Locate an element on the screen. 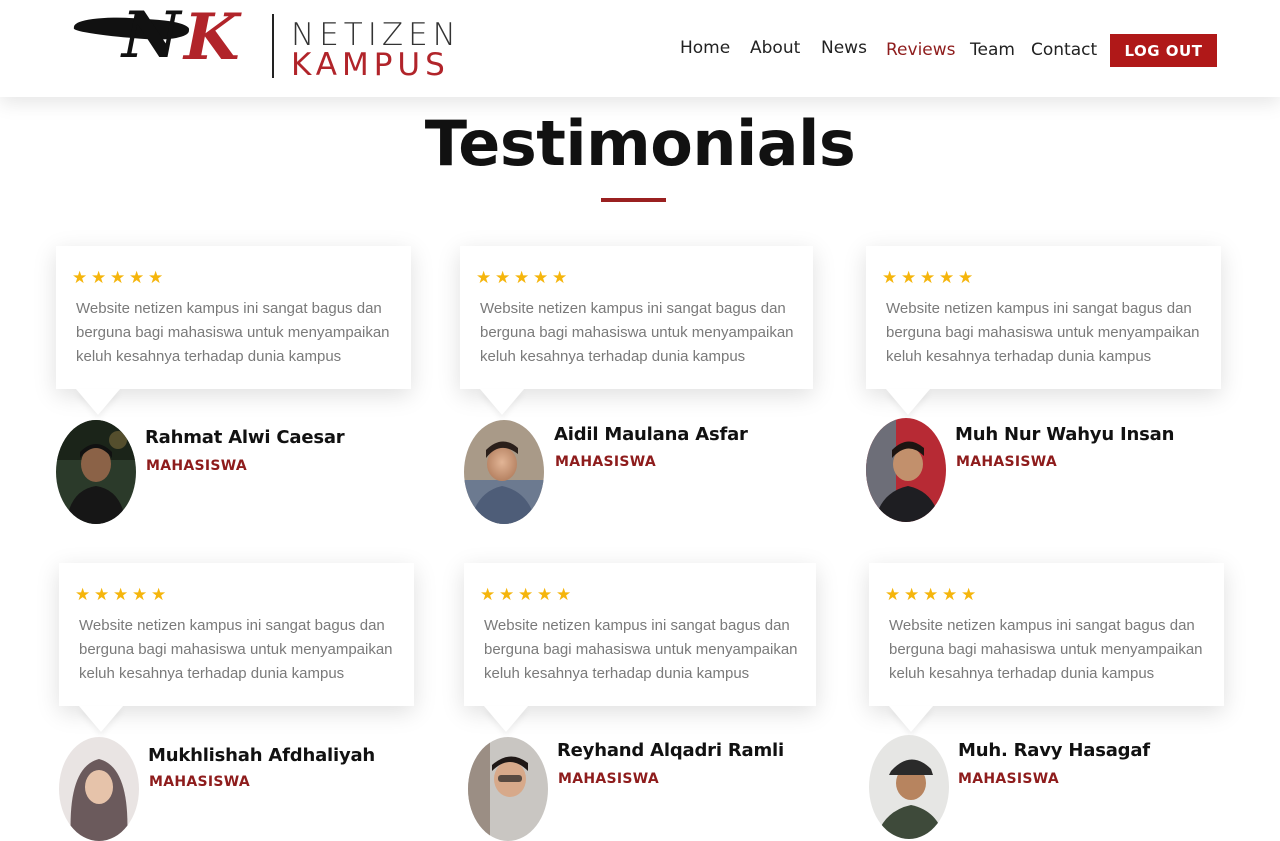 The height and width of the screenshot is (841, 1280). person-name: Muh Nur Wahyu Insan is located at coordinates (1065, 434).